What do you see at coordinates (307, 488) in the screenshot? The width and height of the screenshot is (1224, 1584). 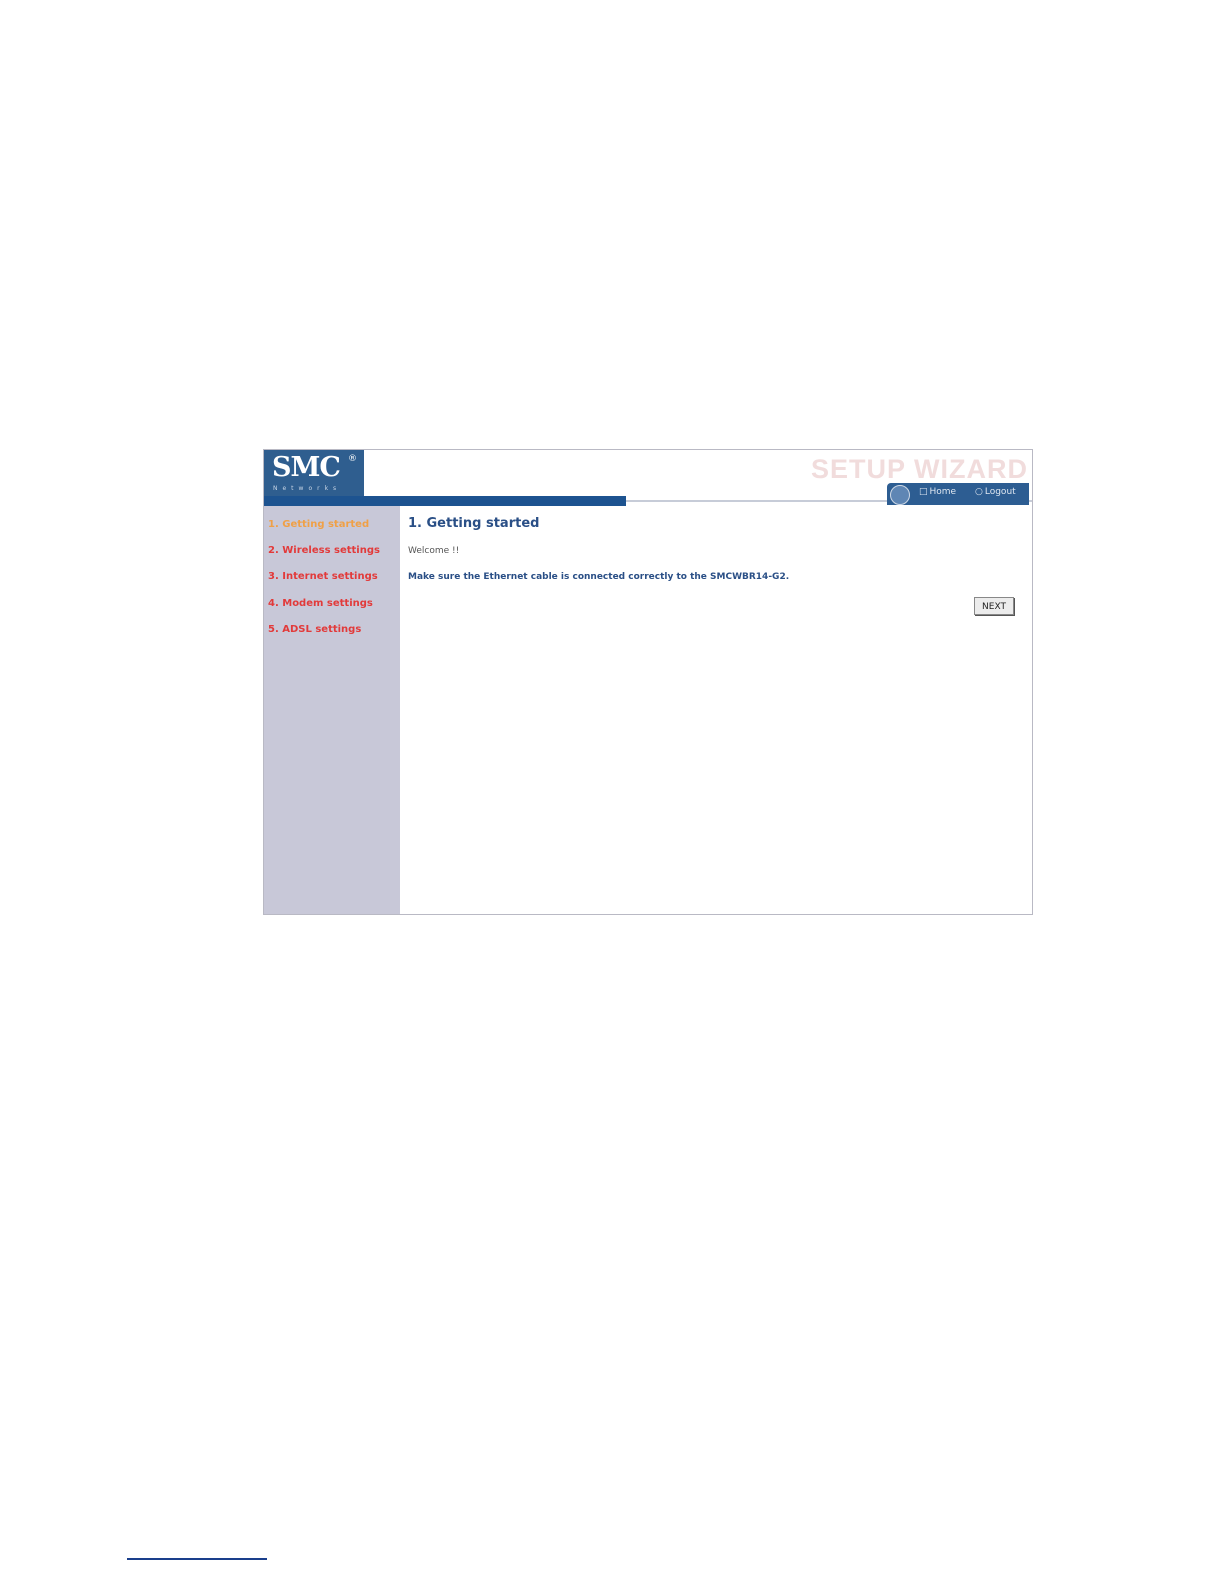 I see `logo-subtitle: Networks` at bounding box center [307, 488].